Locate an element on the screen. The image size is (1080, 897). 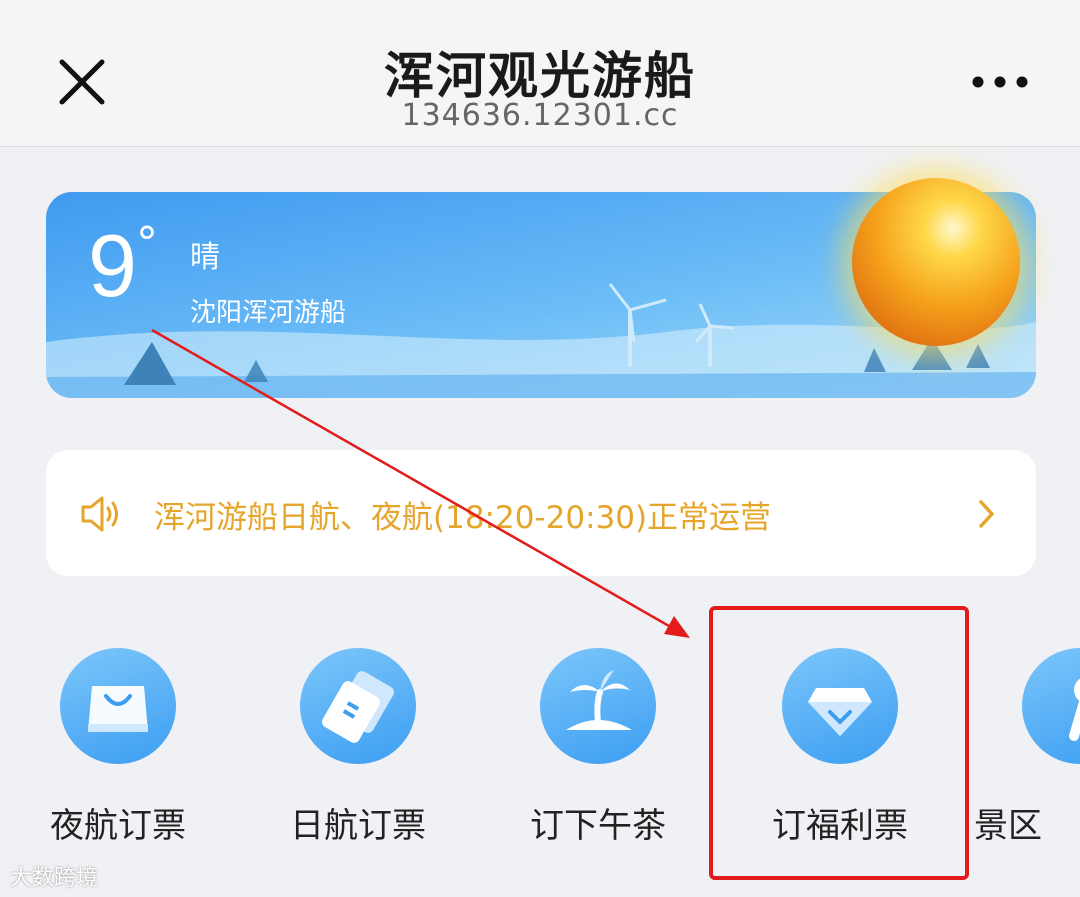
degree-symbol: ° is located at coordinates (147, 243).